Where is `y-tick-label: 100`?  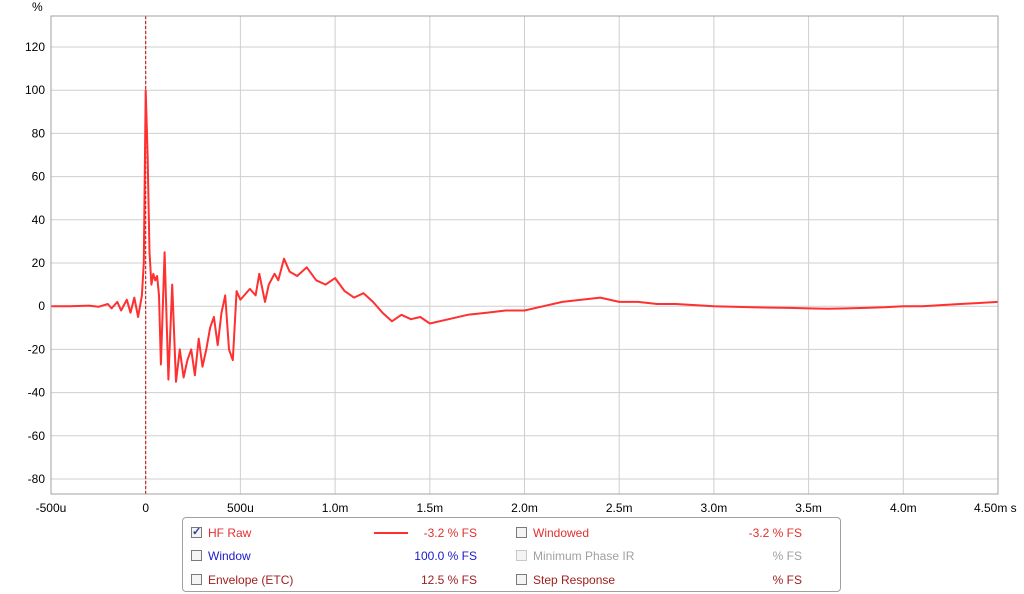 y-tick-label: 100 is located at coordinates (35, 90).